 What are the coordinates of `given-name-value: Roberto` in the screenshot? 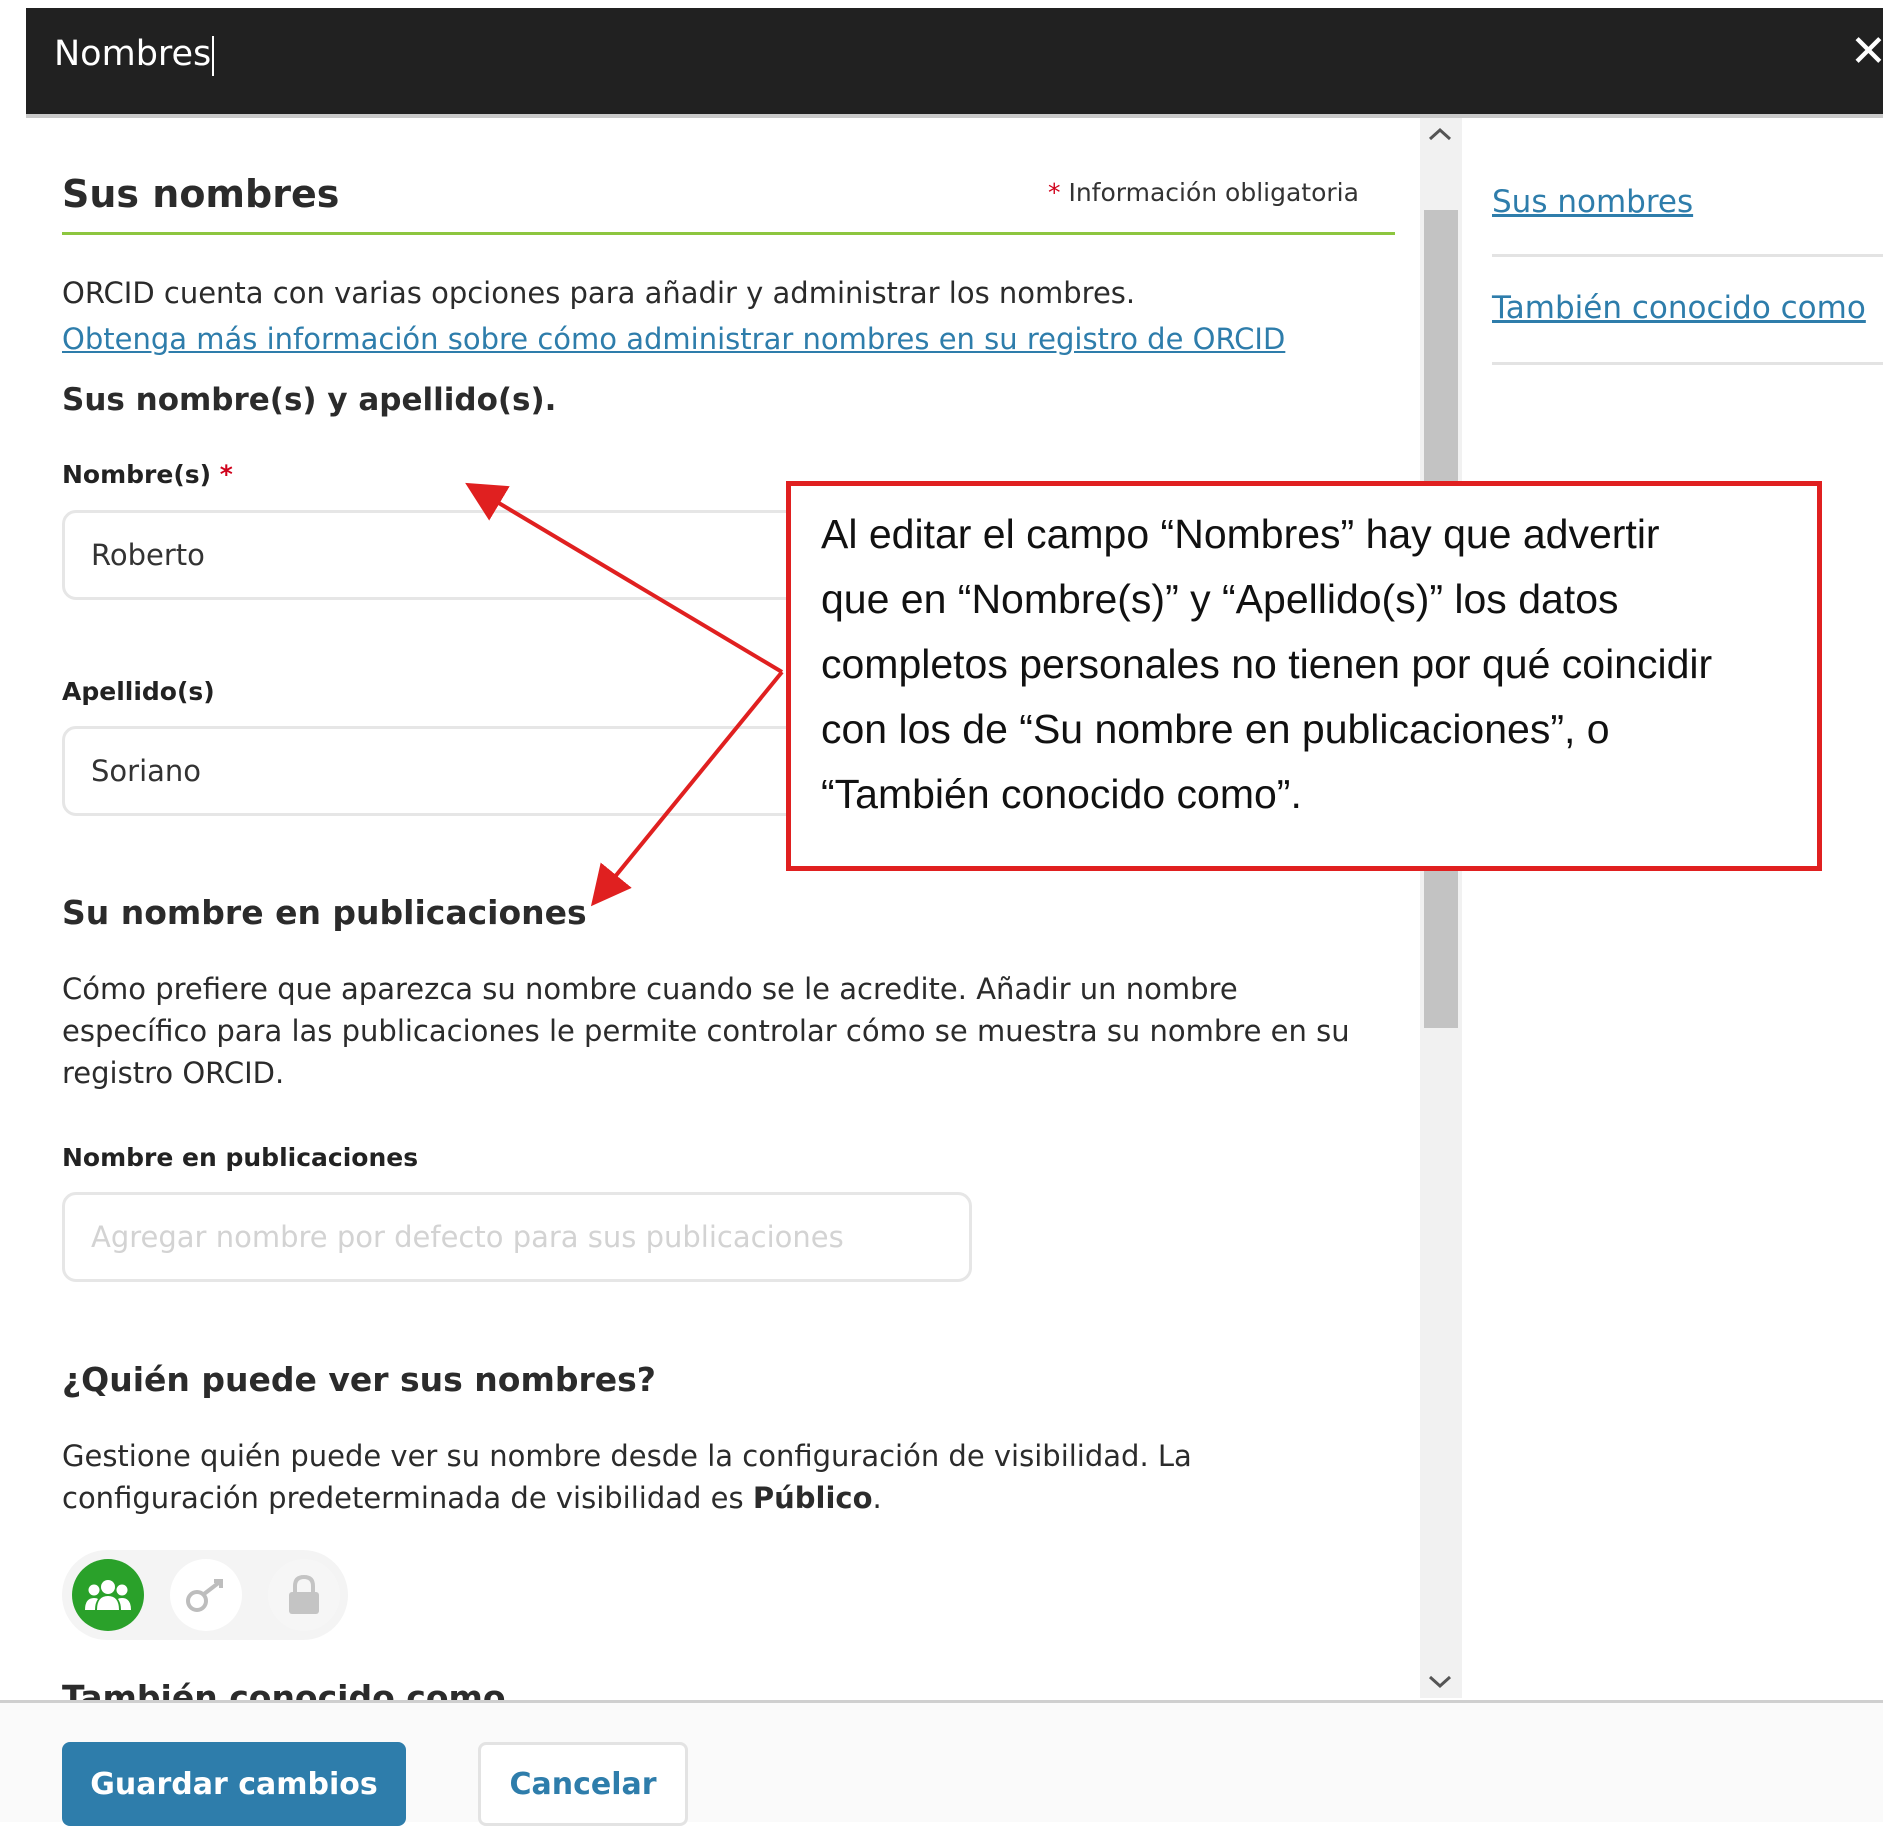 It's located at (148, 555).